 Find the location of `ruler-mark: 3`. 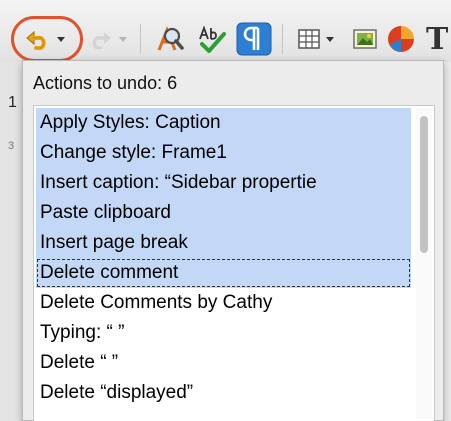

ruler-mark: 3 is located at coordinates (11, 146).